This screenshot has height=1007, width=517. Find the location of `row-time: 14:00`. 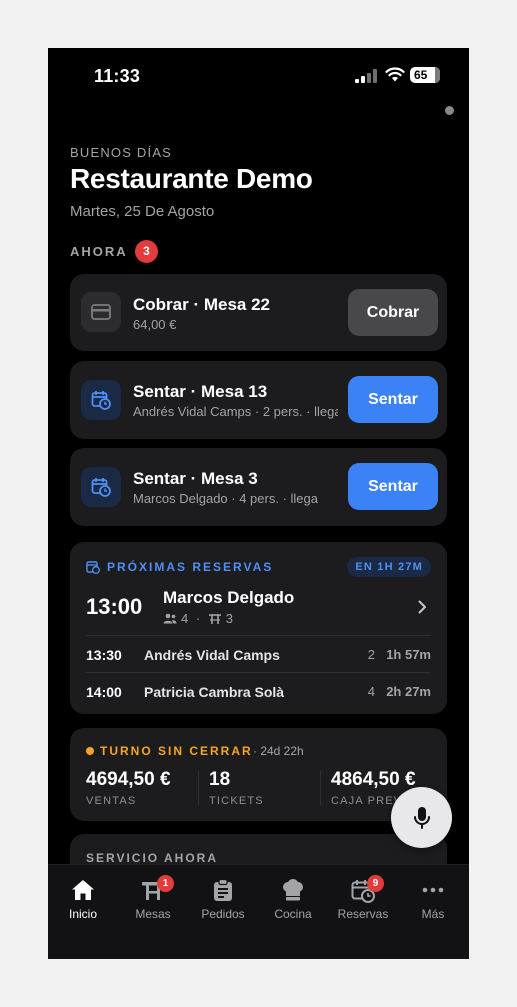

row-time: 14:00 is located at coordinates (104, 692).